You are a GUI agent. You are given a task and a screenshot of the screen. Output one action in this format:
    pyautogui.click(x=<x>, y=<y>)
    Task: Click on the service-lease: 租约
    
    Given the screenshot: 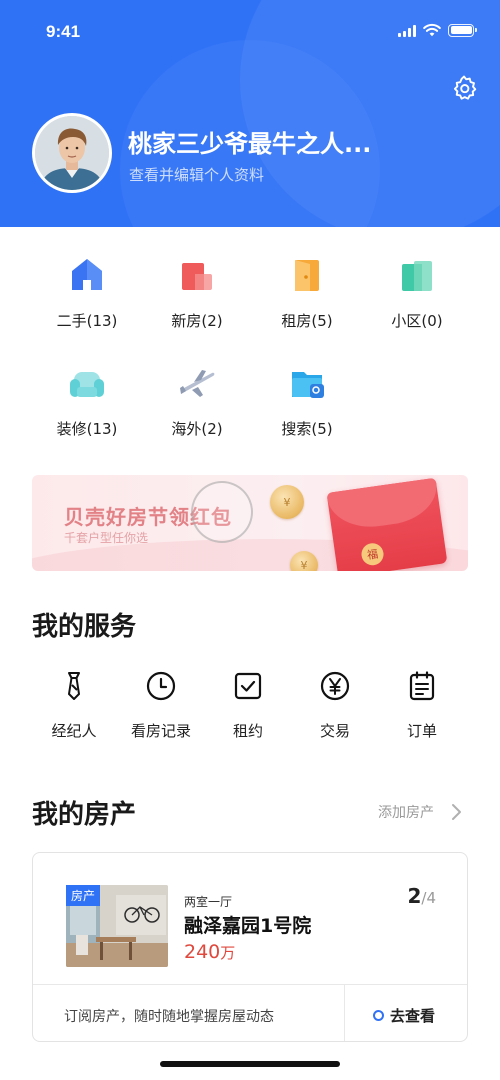 What is the action you would take?
    pyautogui.click(x=248, y=705)
    